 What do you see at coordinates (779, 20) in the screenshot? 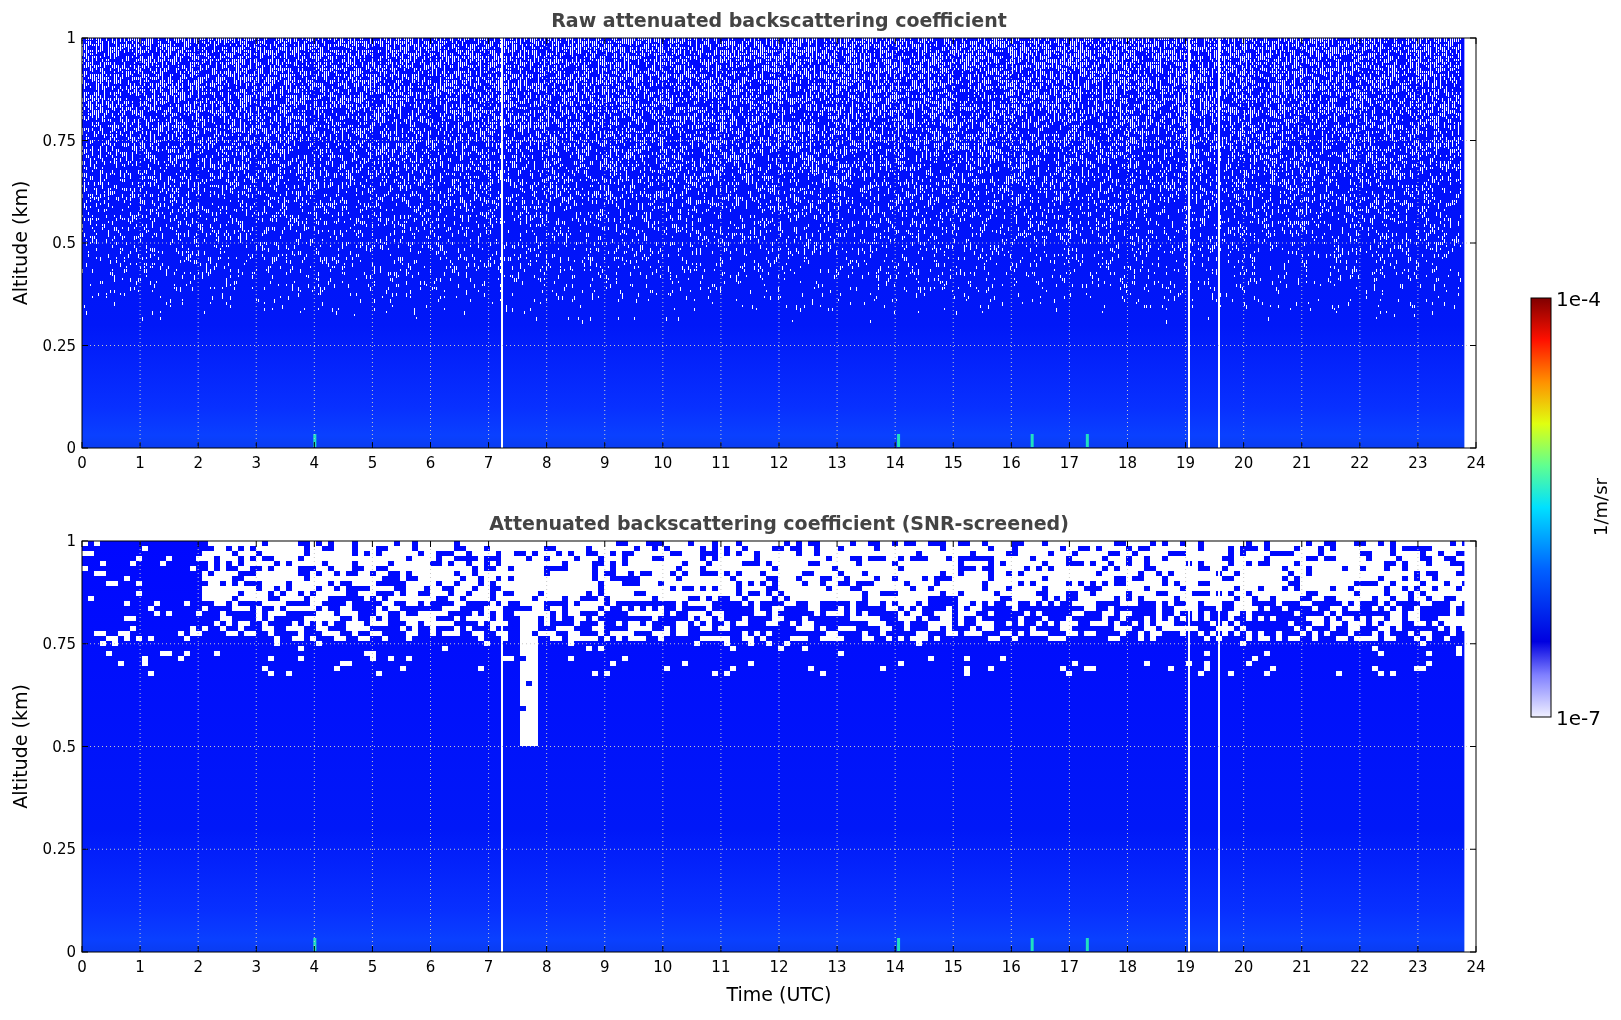
I see `chart-title: Raw attenuated backscattering coefficient` at bounding box center [779, 20].